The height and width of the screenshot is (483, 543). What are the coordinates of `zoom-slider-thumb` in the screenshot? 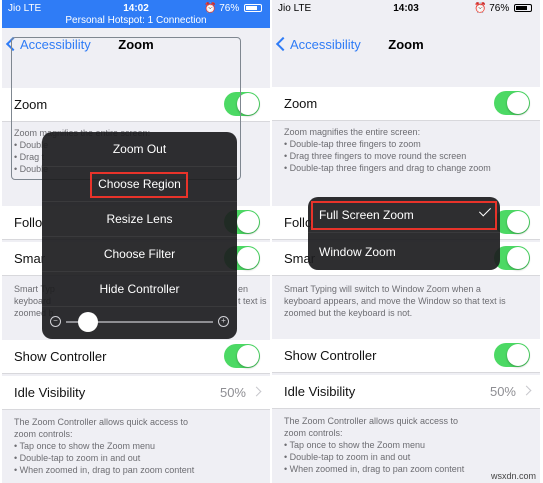 It's located at (88, 322).